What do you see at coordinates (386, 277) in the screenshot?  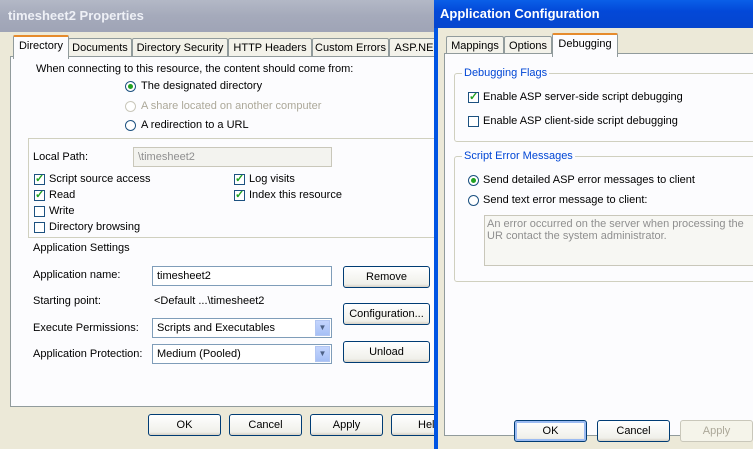 I see `remove-button: Remove` at bounding box center [386, 277].